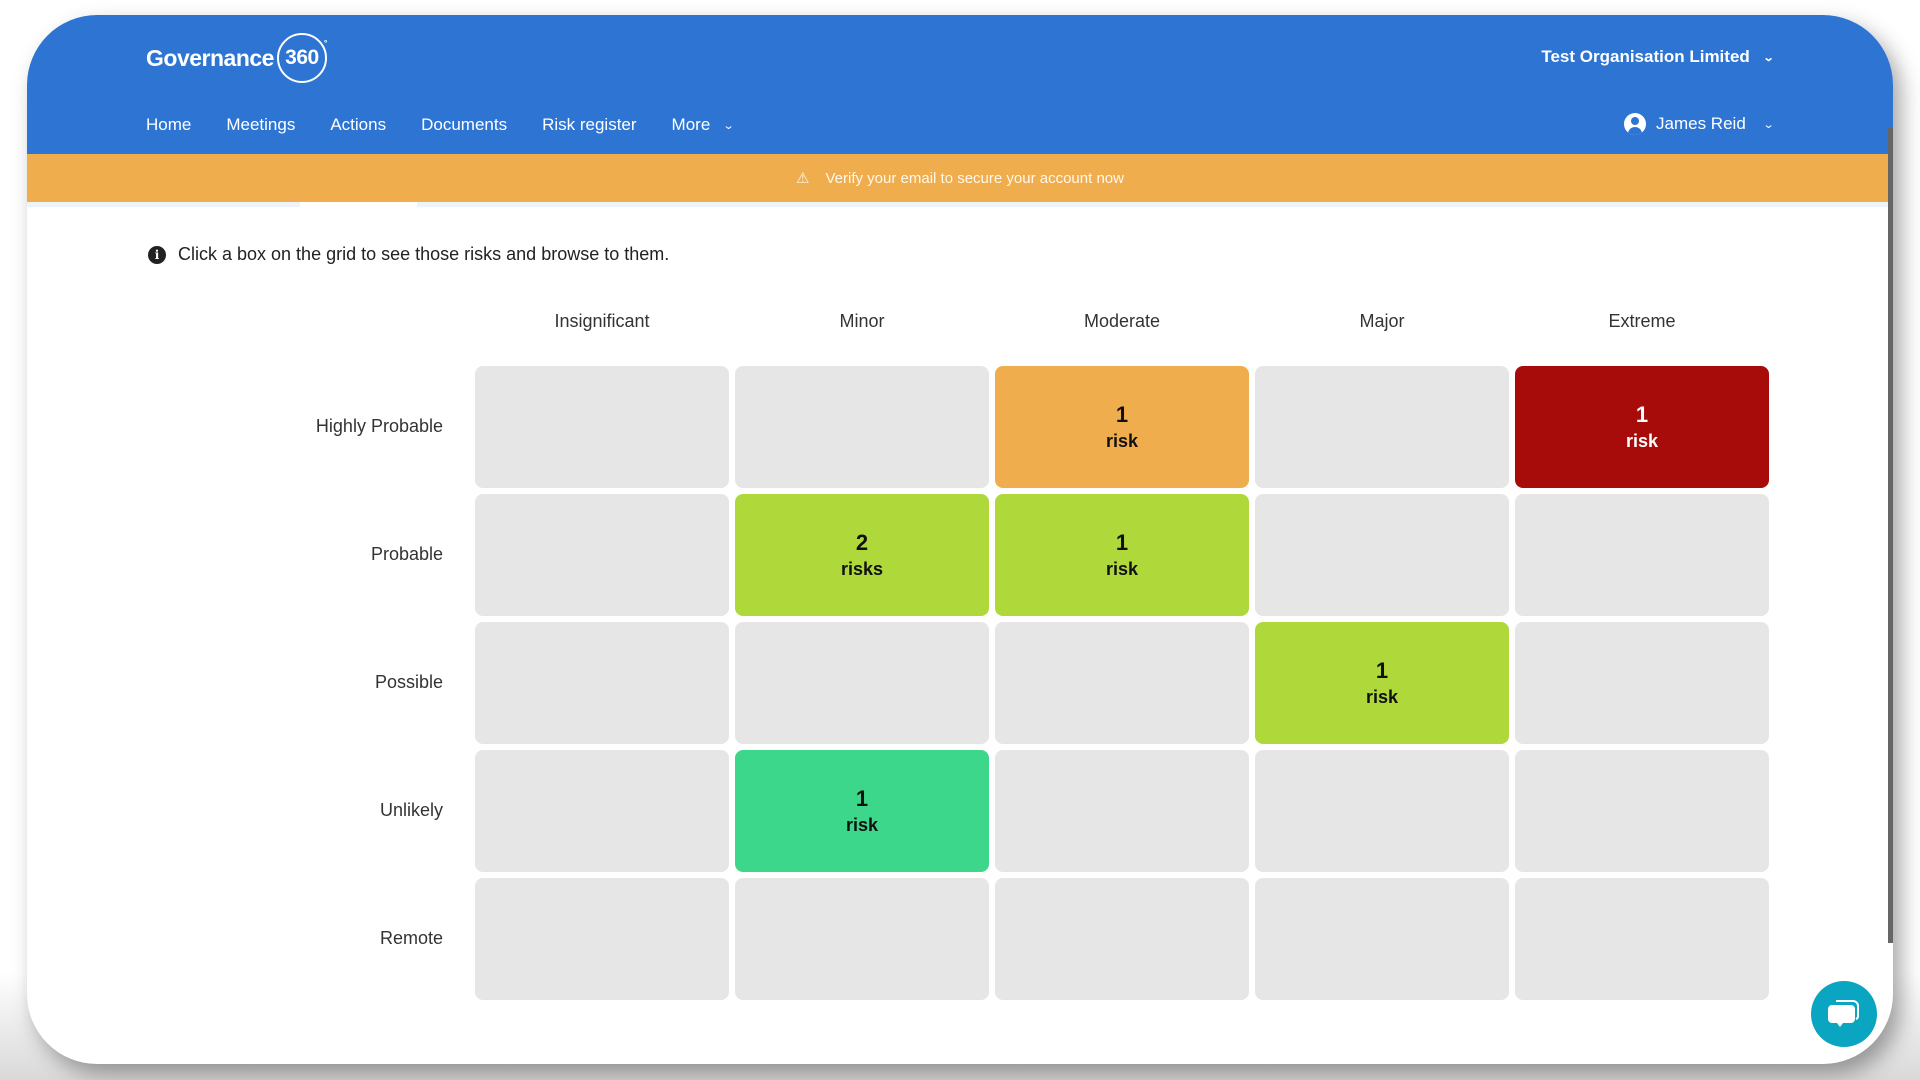 The width and height of the screenshot is (1920, 1080). What do you see at coordinates (602, 321) in the screenshot?
I see `column-header-insignificant: Insignificant` at bounding box center [602, 321].